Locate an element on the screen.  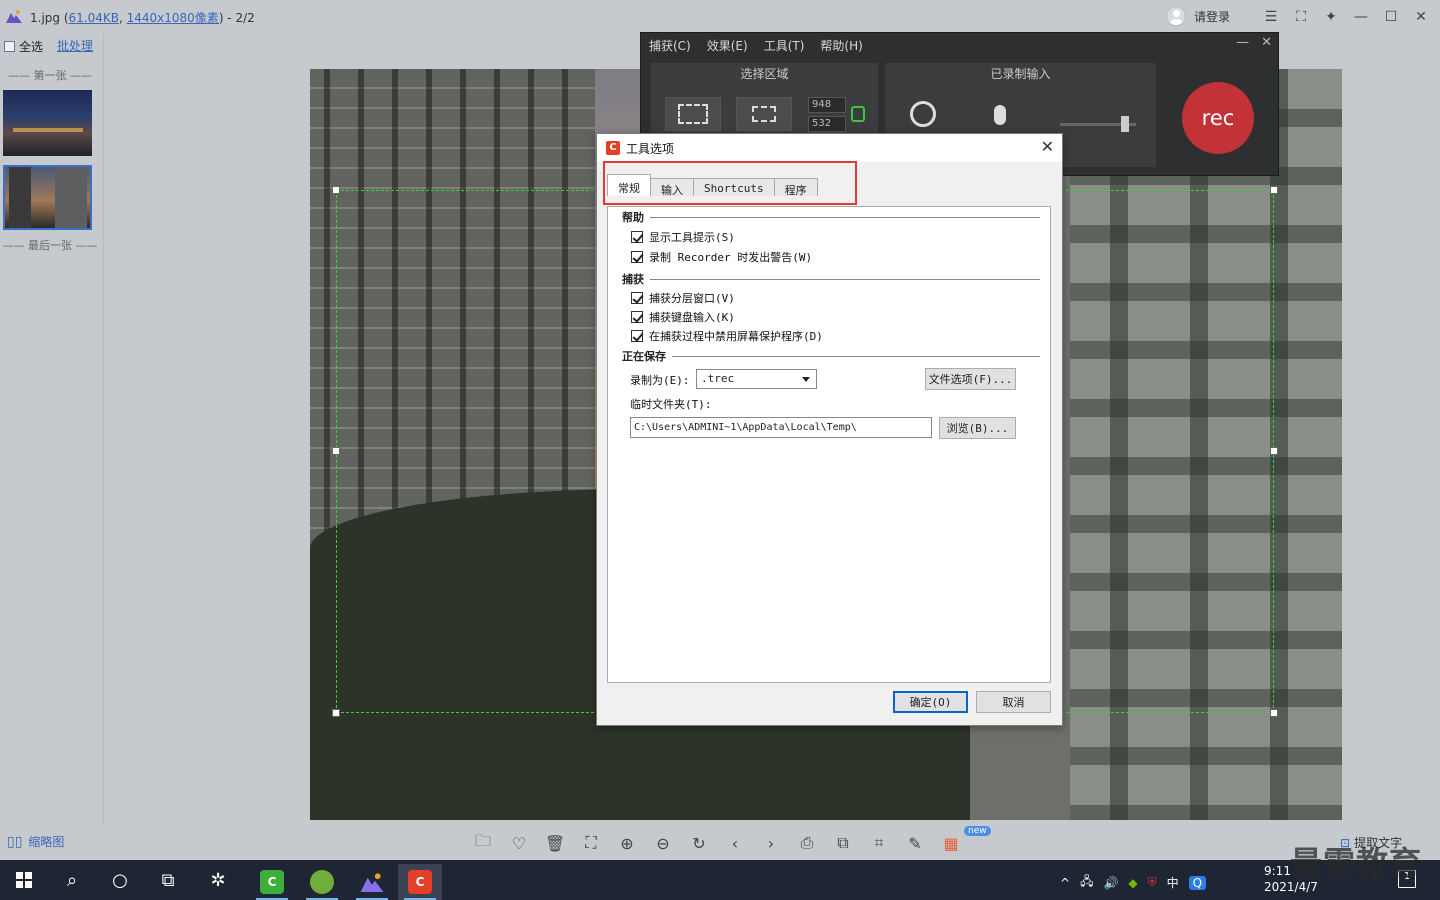
delete-icon: 🗑 is located at coordinates (555, 843).